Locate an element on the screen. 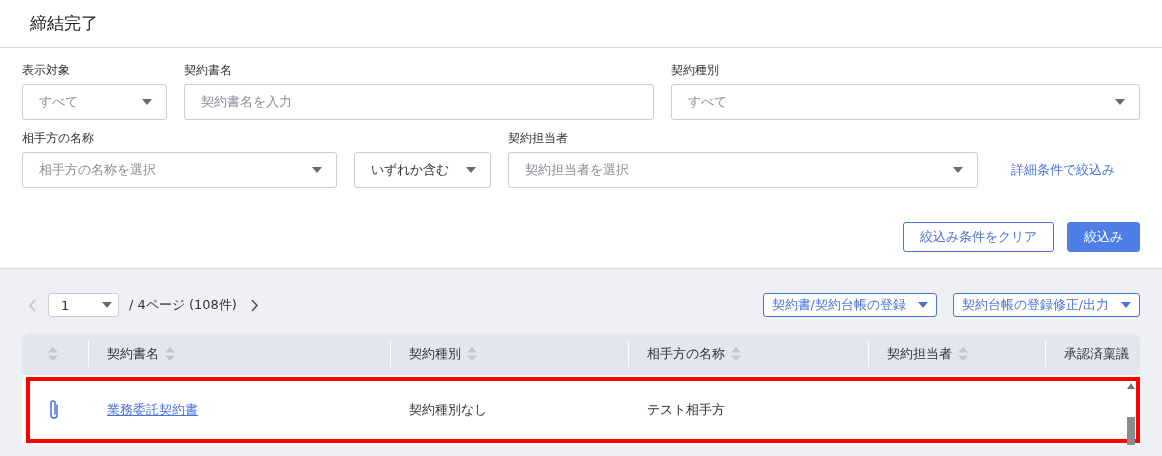 The image size is (1162, 456). column-header: 契約書名 is located at coordinates (133, 354).